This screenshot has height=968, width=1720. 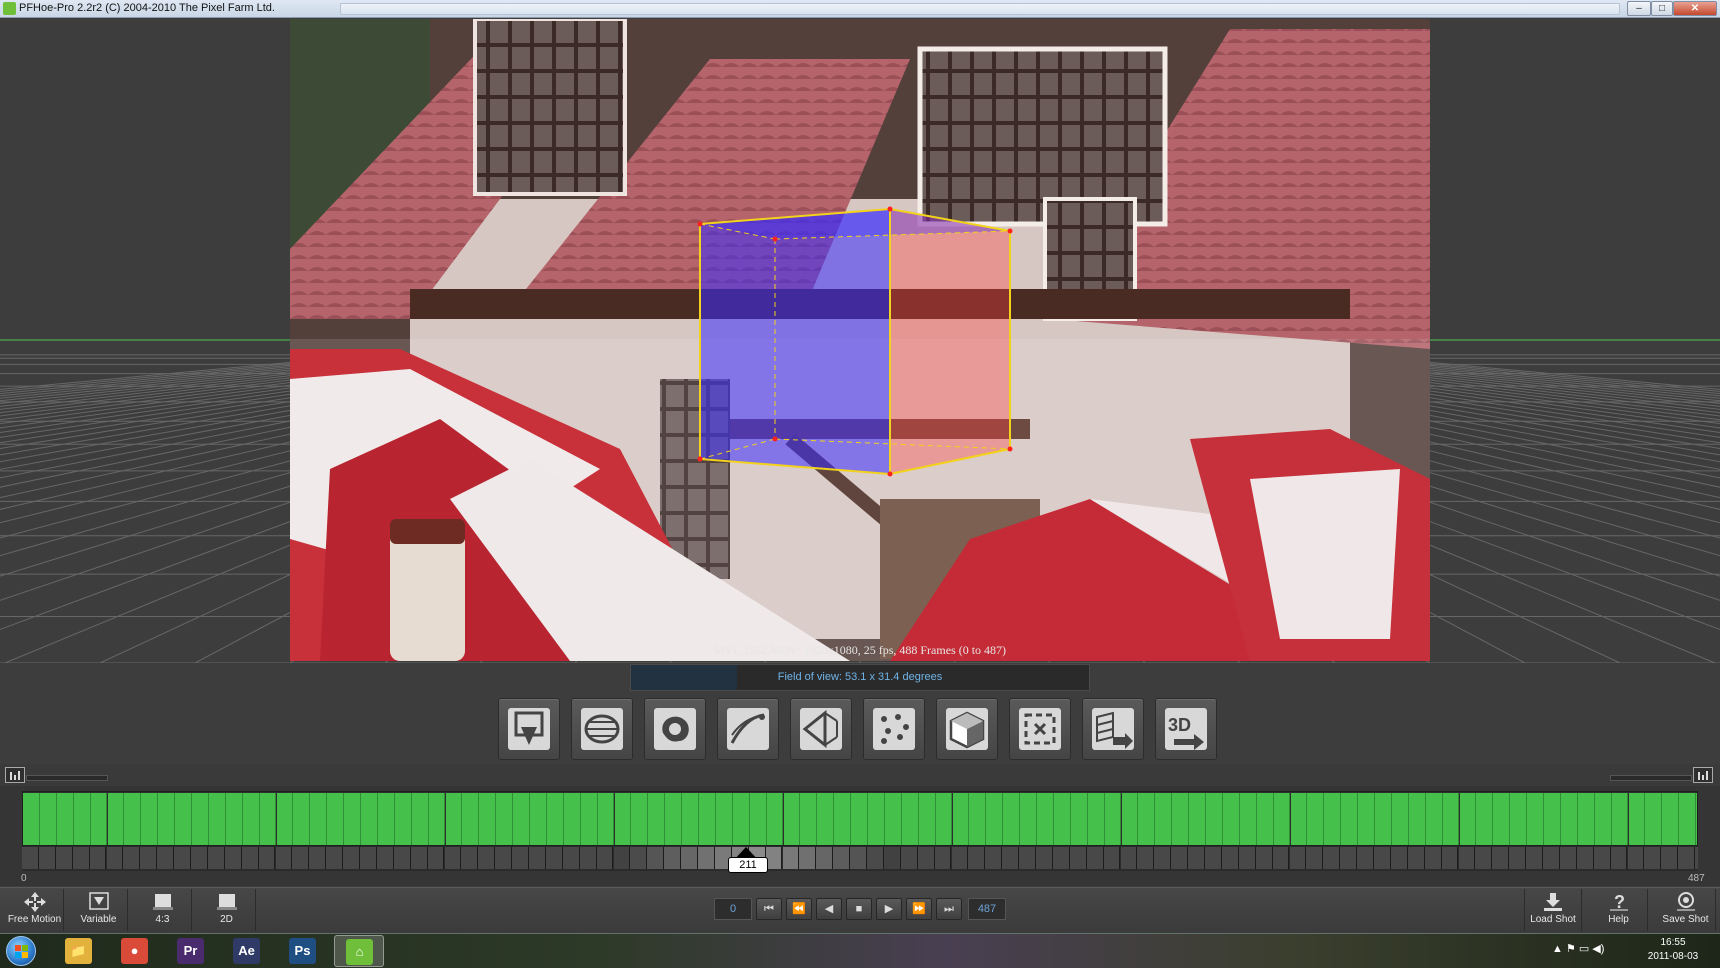 What do you see at coordinates (799, 909) in the screenshot?
I see `step-back-button: ⏪` at bounding box center [799, 909].